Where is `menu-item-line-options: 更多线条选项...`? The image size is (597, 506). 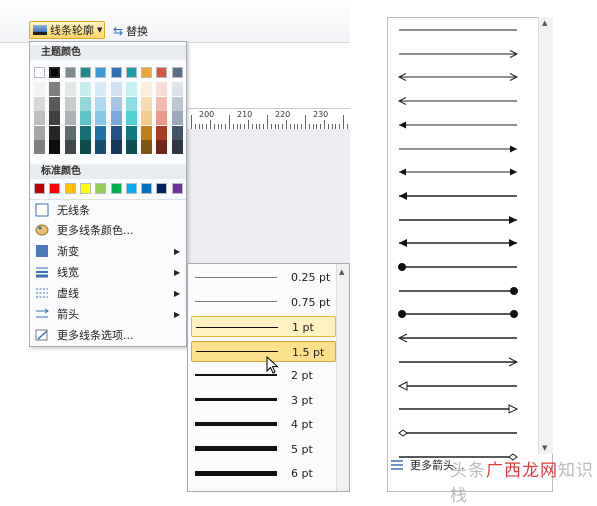 menu-item-line-options: 更多线条选项... is located at coordinates (108, 335).